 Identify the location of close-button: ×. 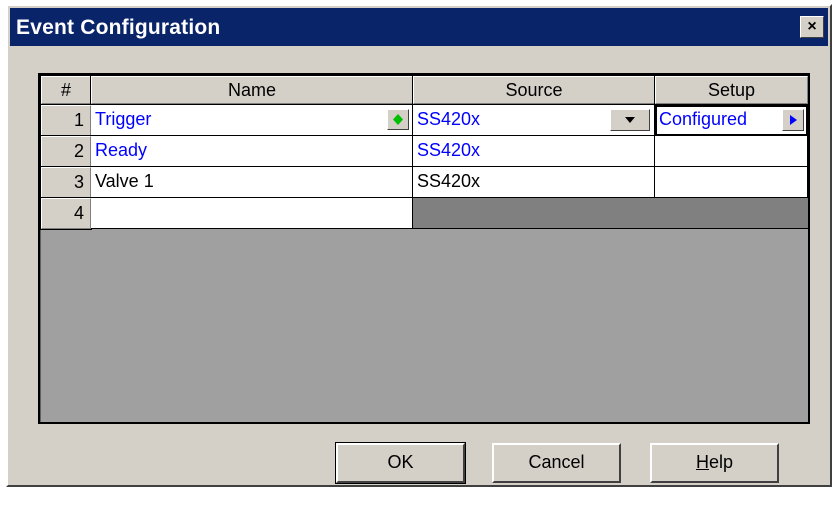
(812, 27).